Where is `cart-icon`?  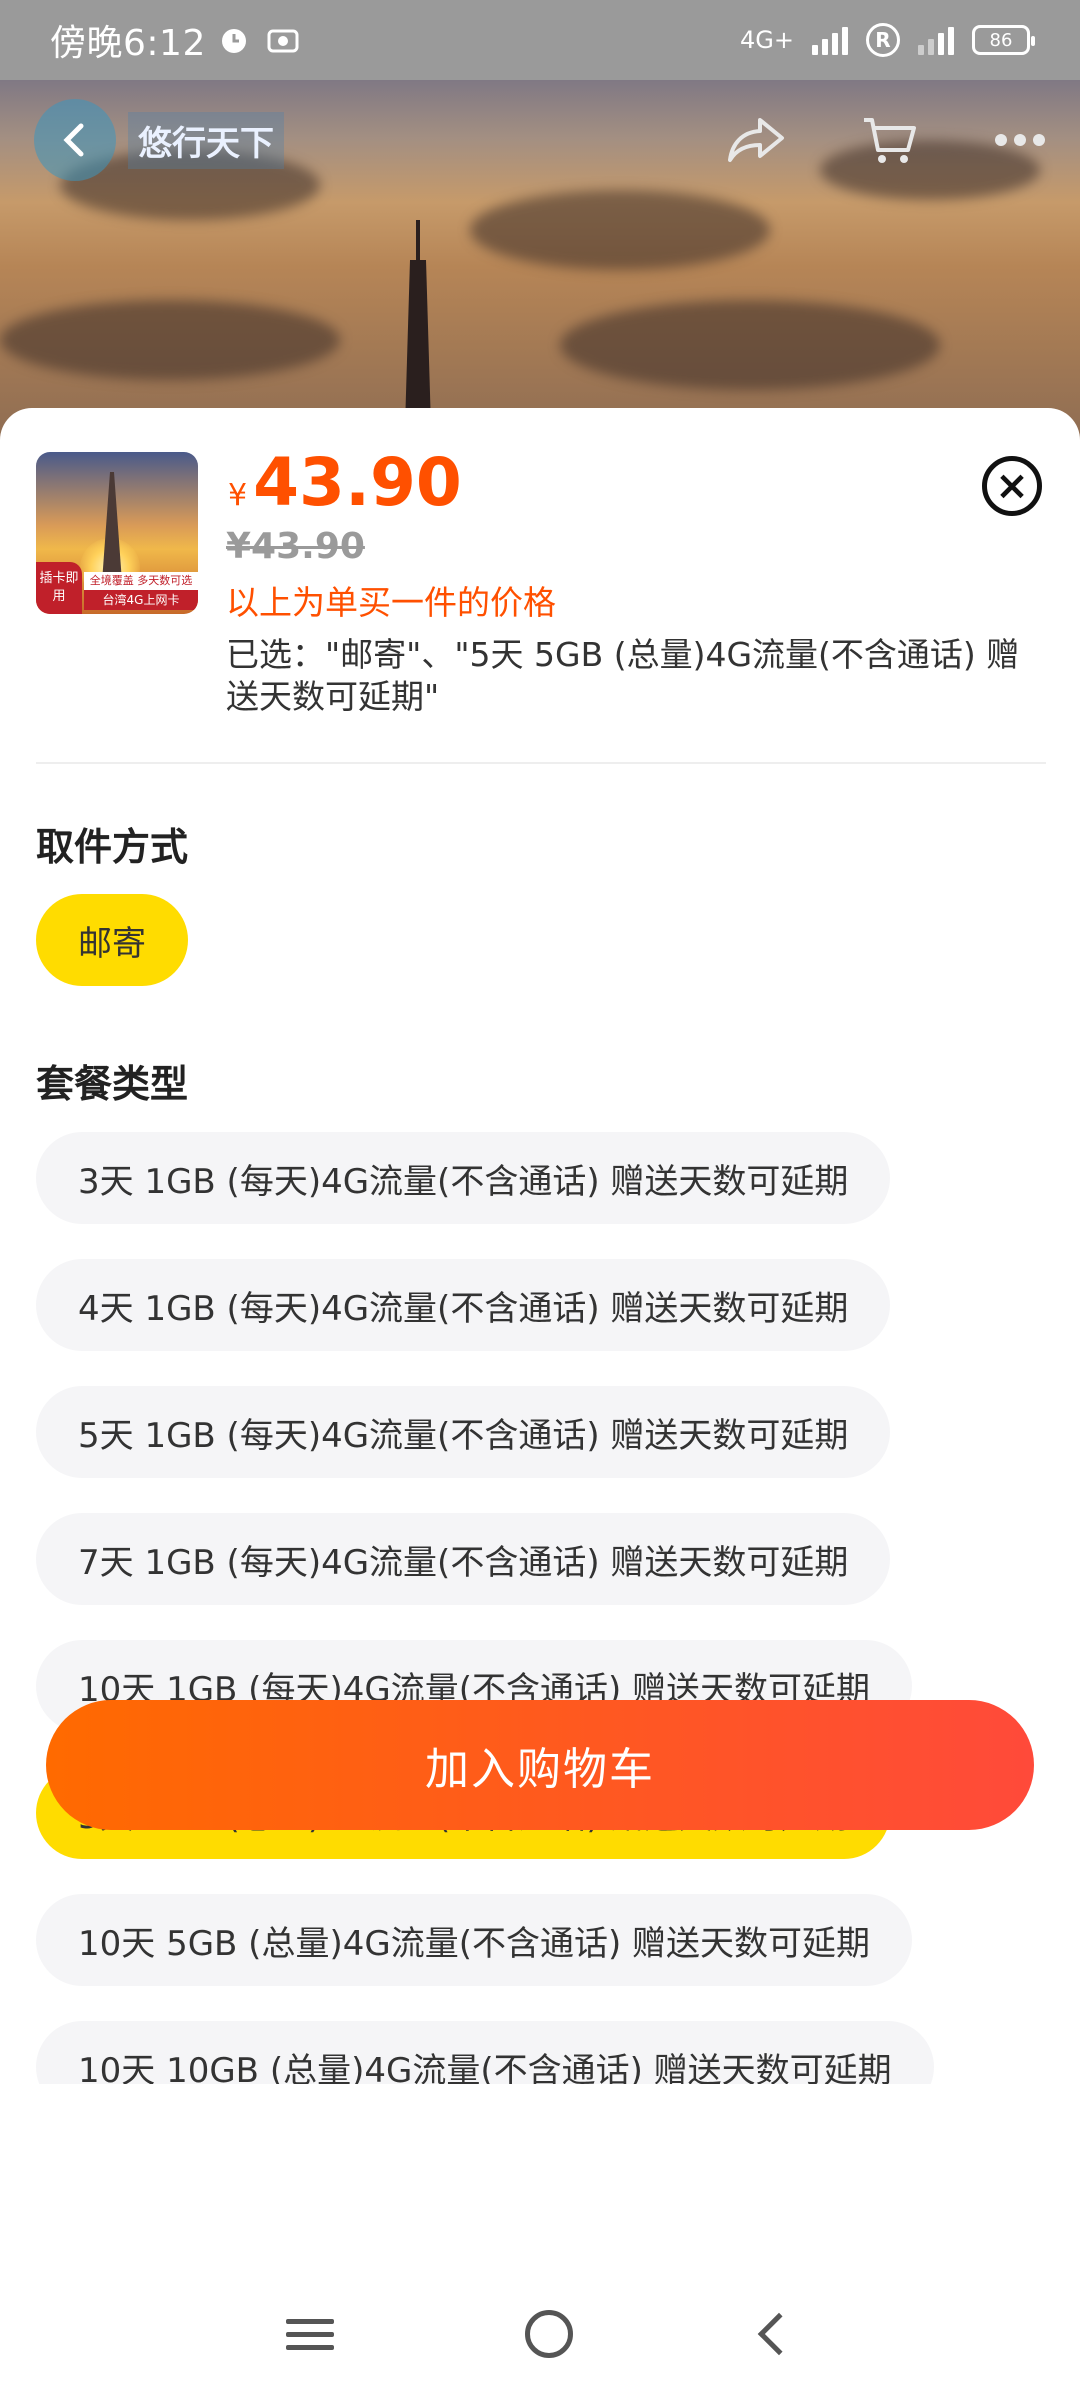
cart-icon is located at coordinates (890, 140).